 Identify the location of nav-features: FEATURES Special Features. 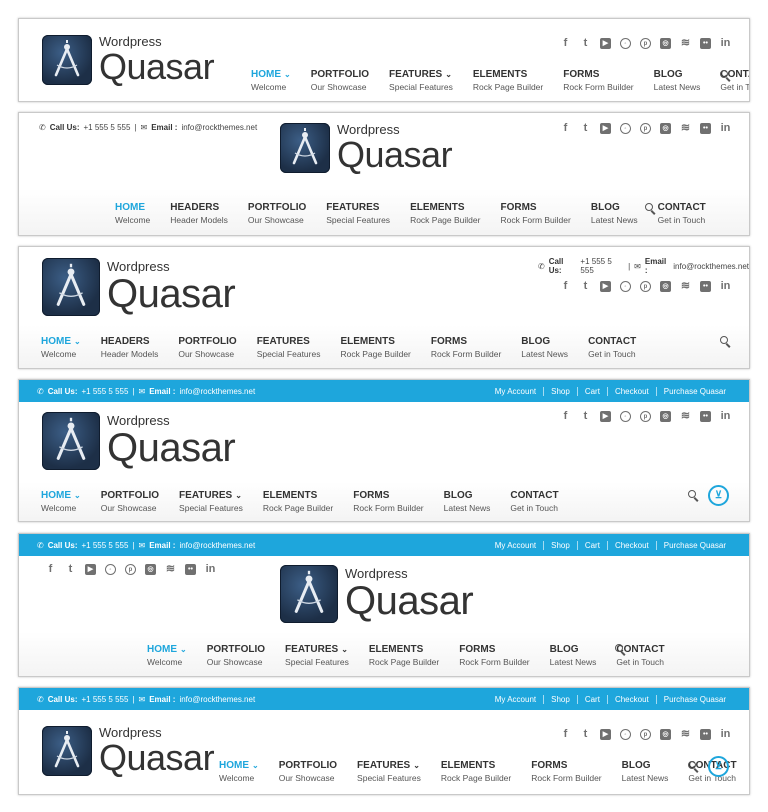
(358, 213).